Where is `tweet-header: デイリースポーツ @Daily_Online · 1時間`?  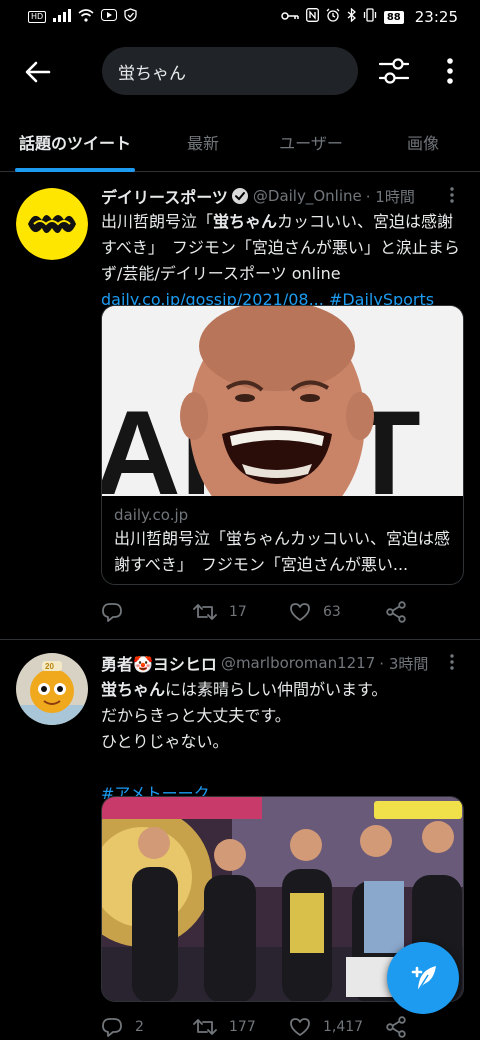 tweet-header: デイリースポーツ @Daily_Online · 1時間 is located at coordinates (282, 196).